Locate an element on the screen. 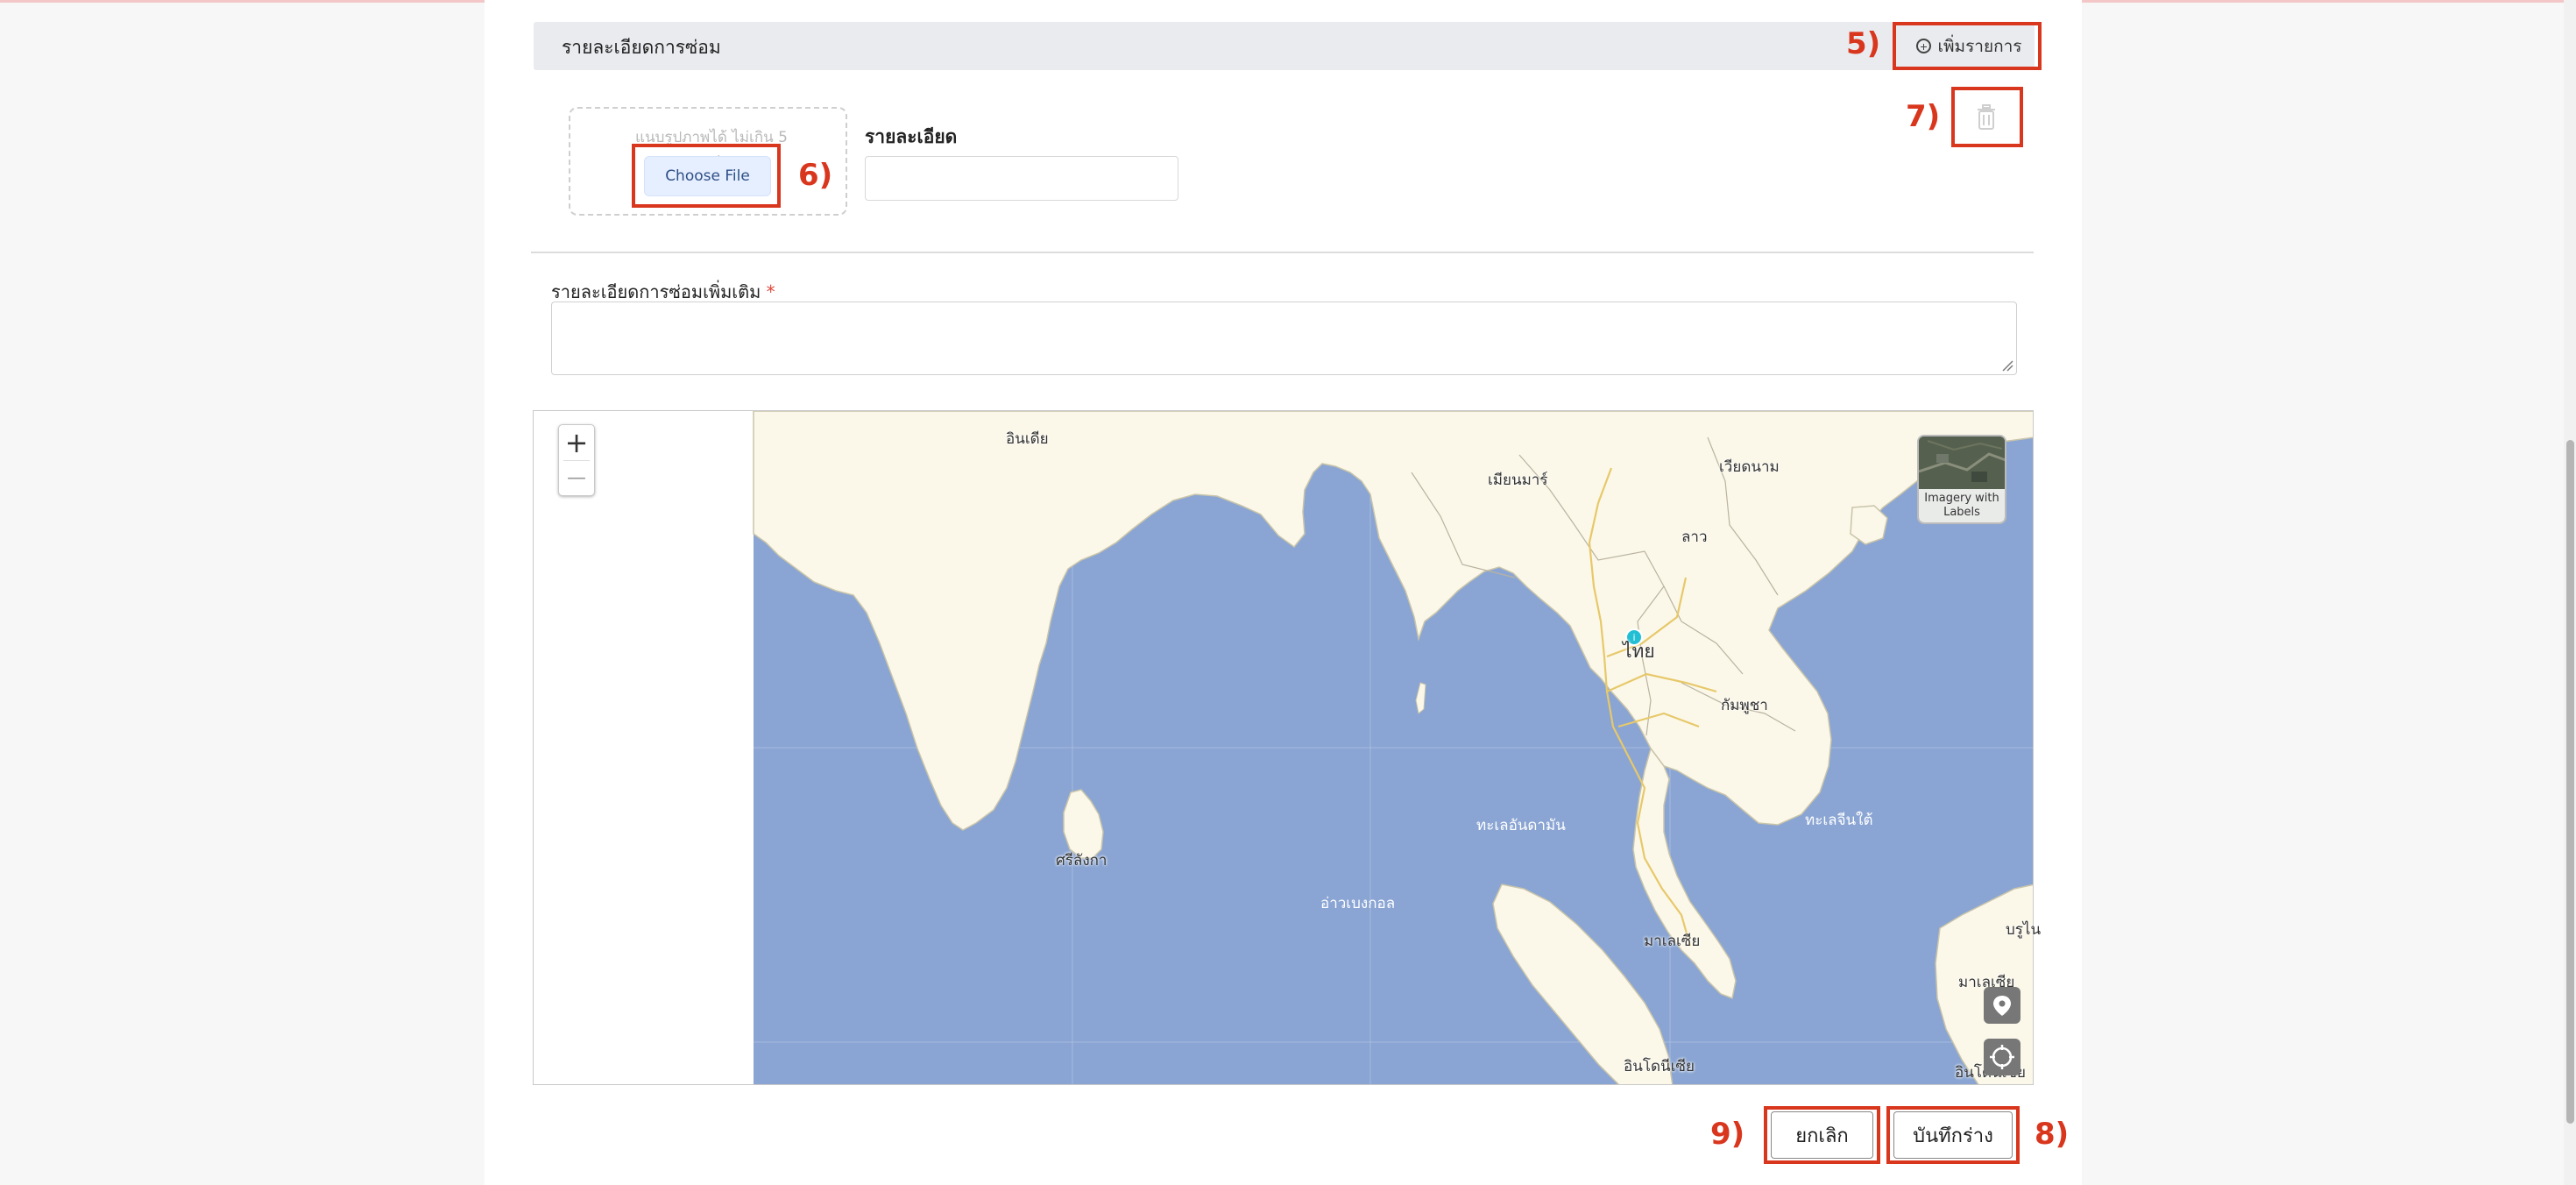  section-divider is located at coordinates (1282, 252).